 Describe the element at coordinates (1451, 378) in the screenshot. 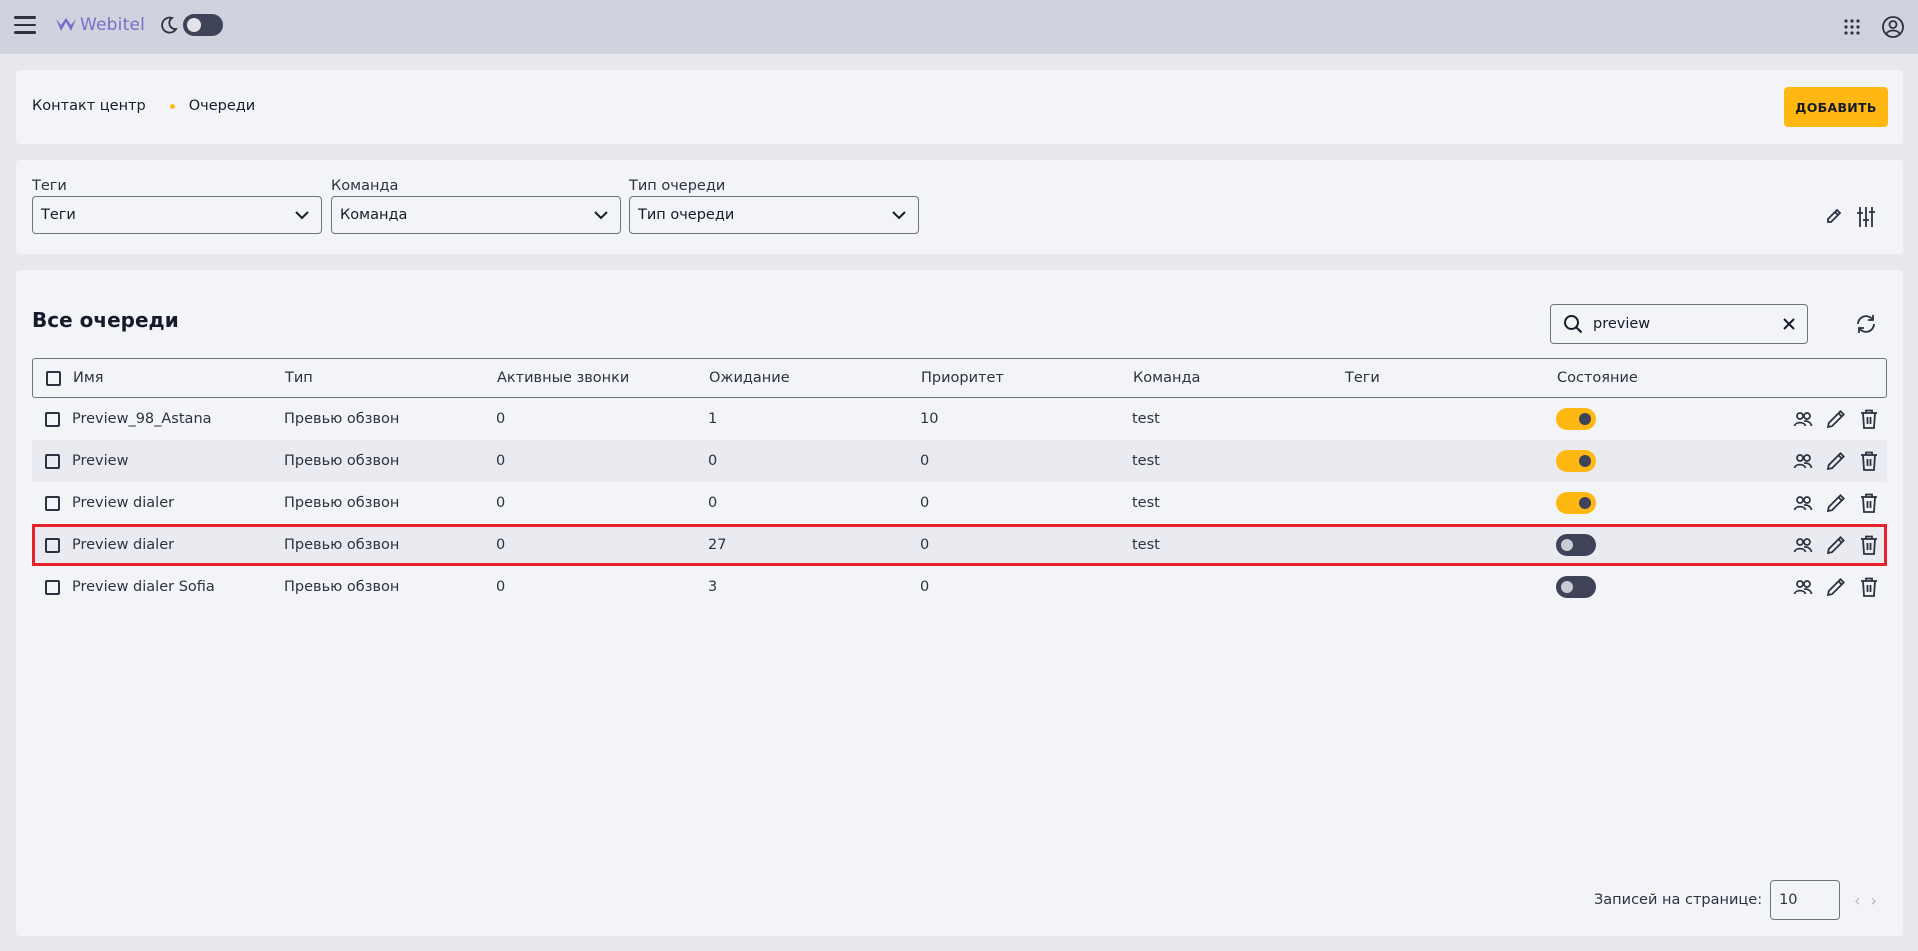

I see `column-header: Теги` at that location.